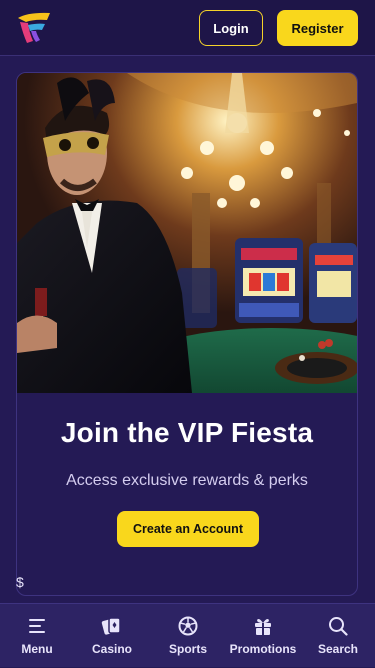 This screenshot has width=375, height=668. I want to click on nav-label-sports: Sports, so click(187, 649).